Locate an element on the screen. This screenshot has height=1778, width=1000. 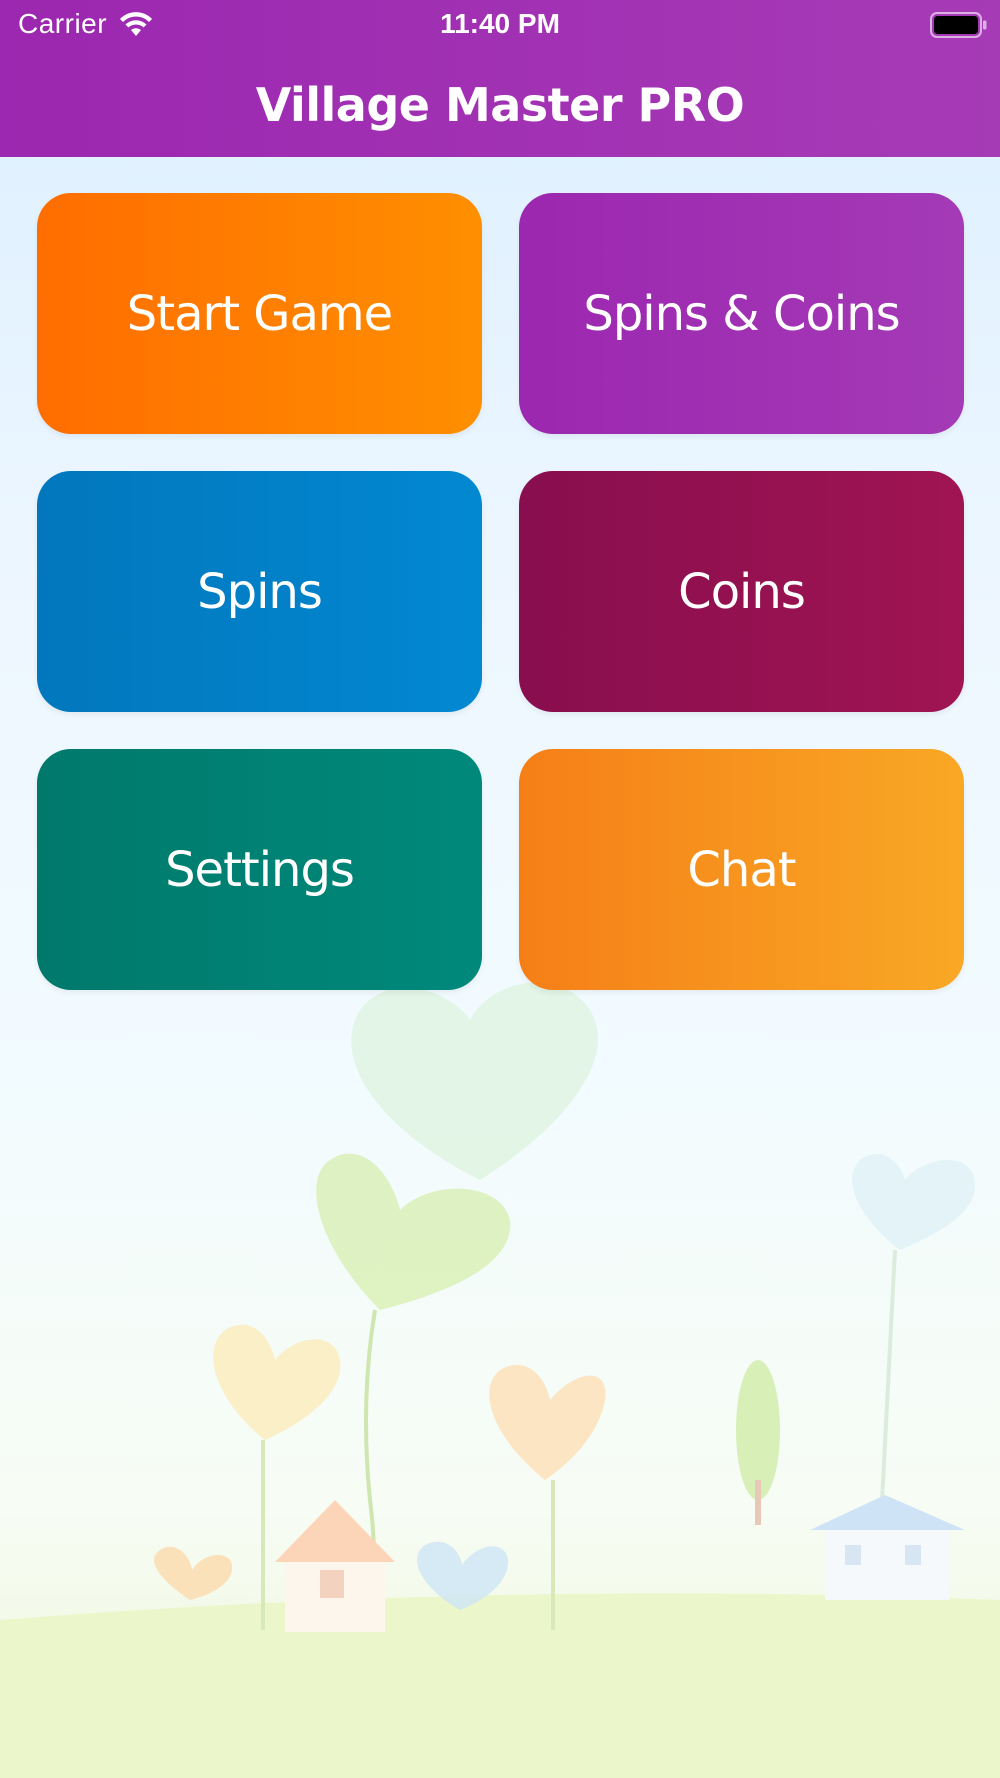
start-game-button: Start Game is located at coordinates (259, 313).